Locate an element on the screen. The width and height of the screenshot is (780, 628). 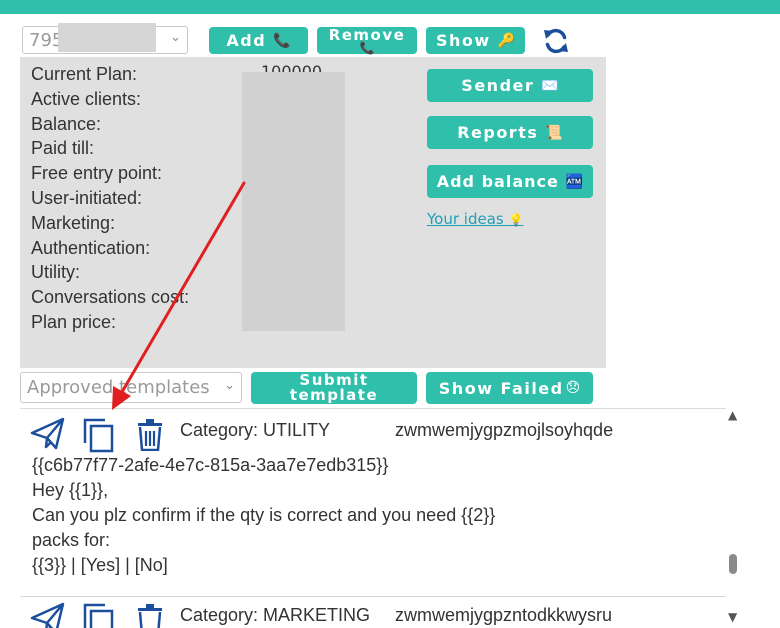
sender-button: Sender ✉️ is located at coordinates (510, 85).